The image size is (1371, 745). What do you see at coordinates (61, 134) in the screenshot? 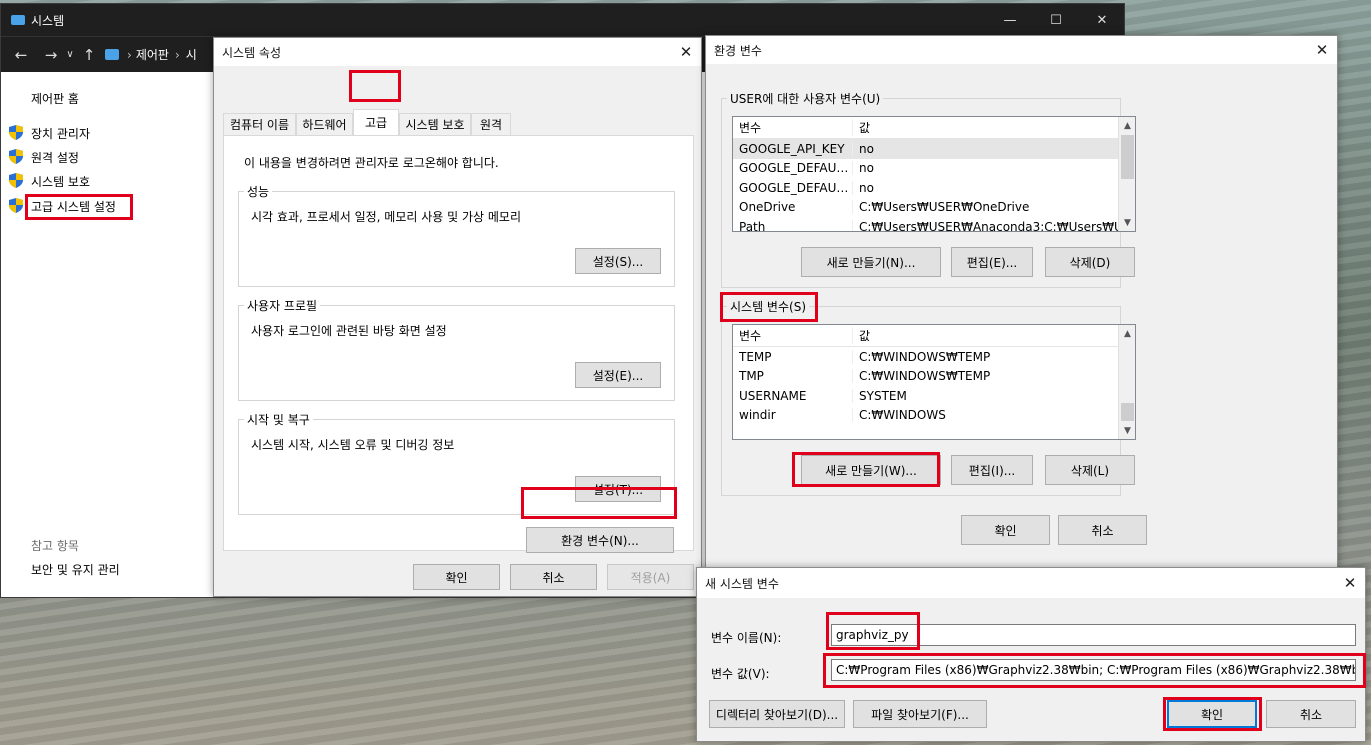
I see `sidebar-item-label: 장치 관리자` at bounding box center [61, 134].